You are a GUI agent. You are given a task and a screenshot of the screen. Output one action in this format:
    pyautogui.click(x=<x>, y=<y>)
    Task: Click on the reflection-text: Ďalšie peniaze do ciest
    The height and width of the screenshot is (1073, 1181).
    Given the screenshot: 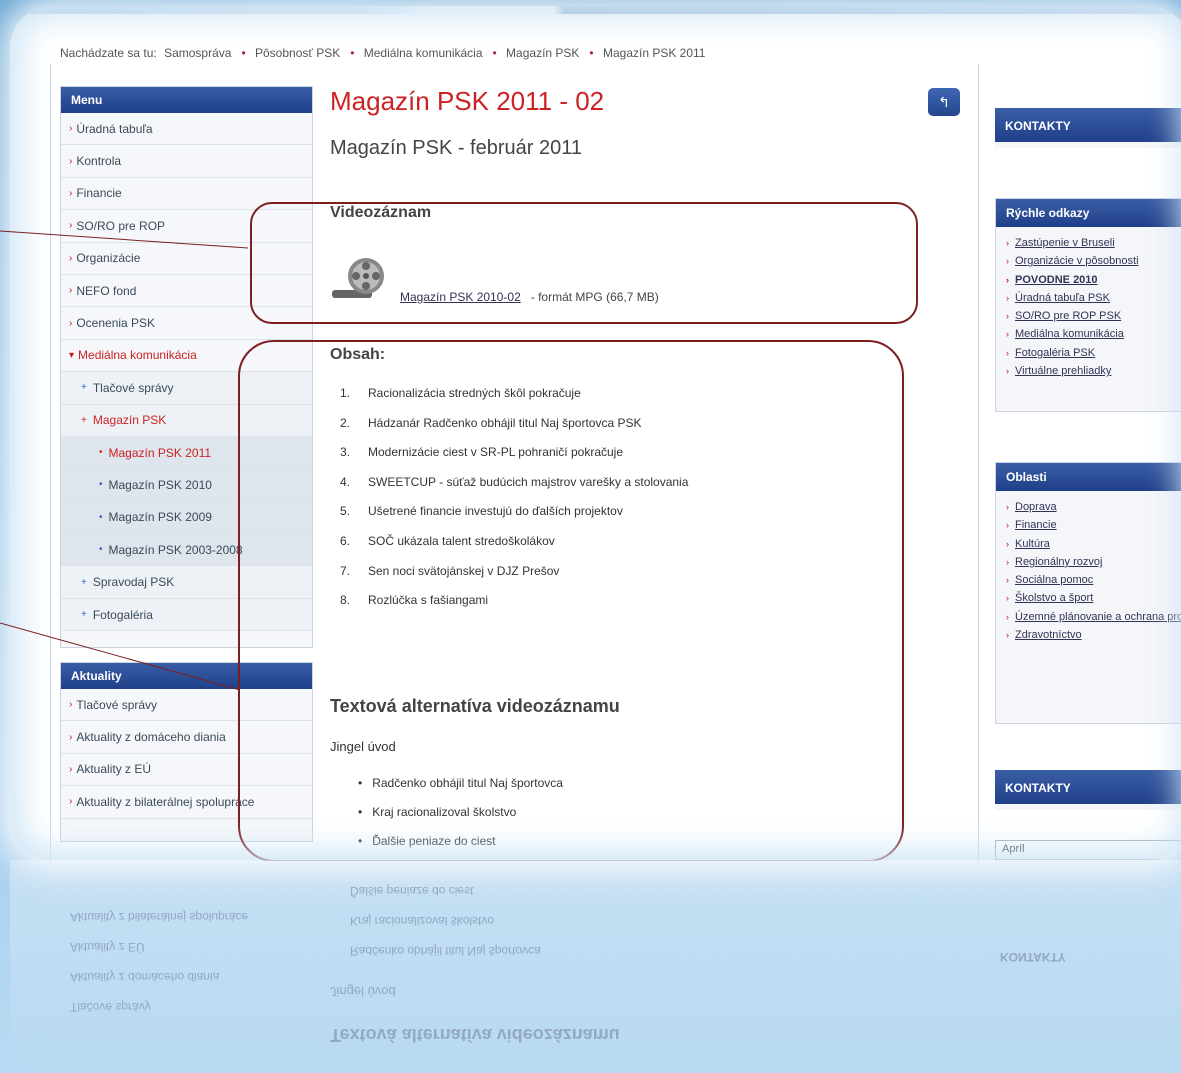 What is the action you would take?
    pyautogui.click(x=412, y=891)
    